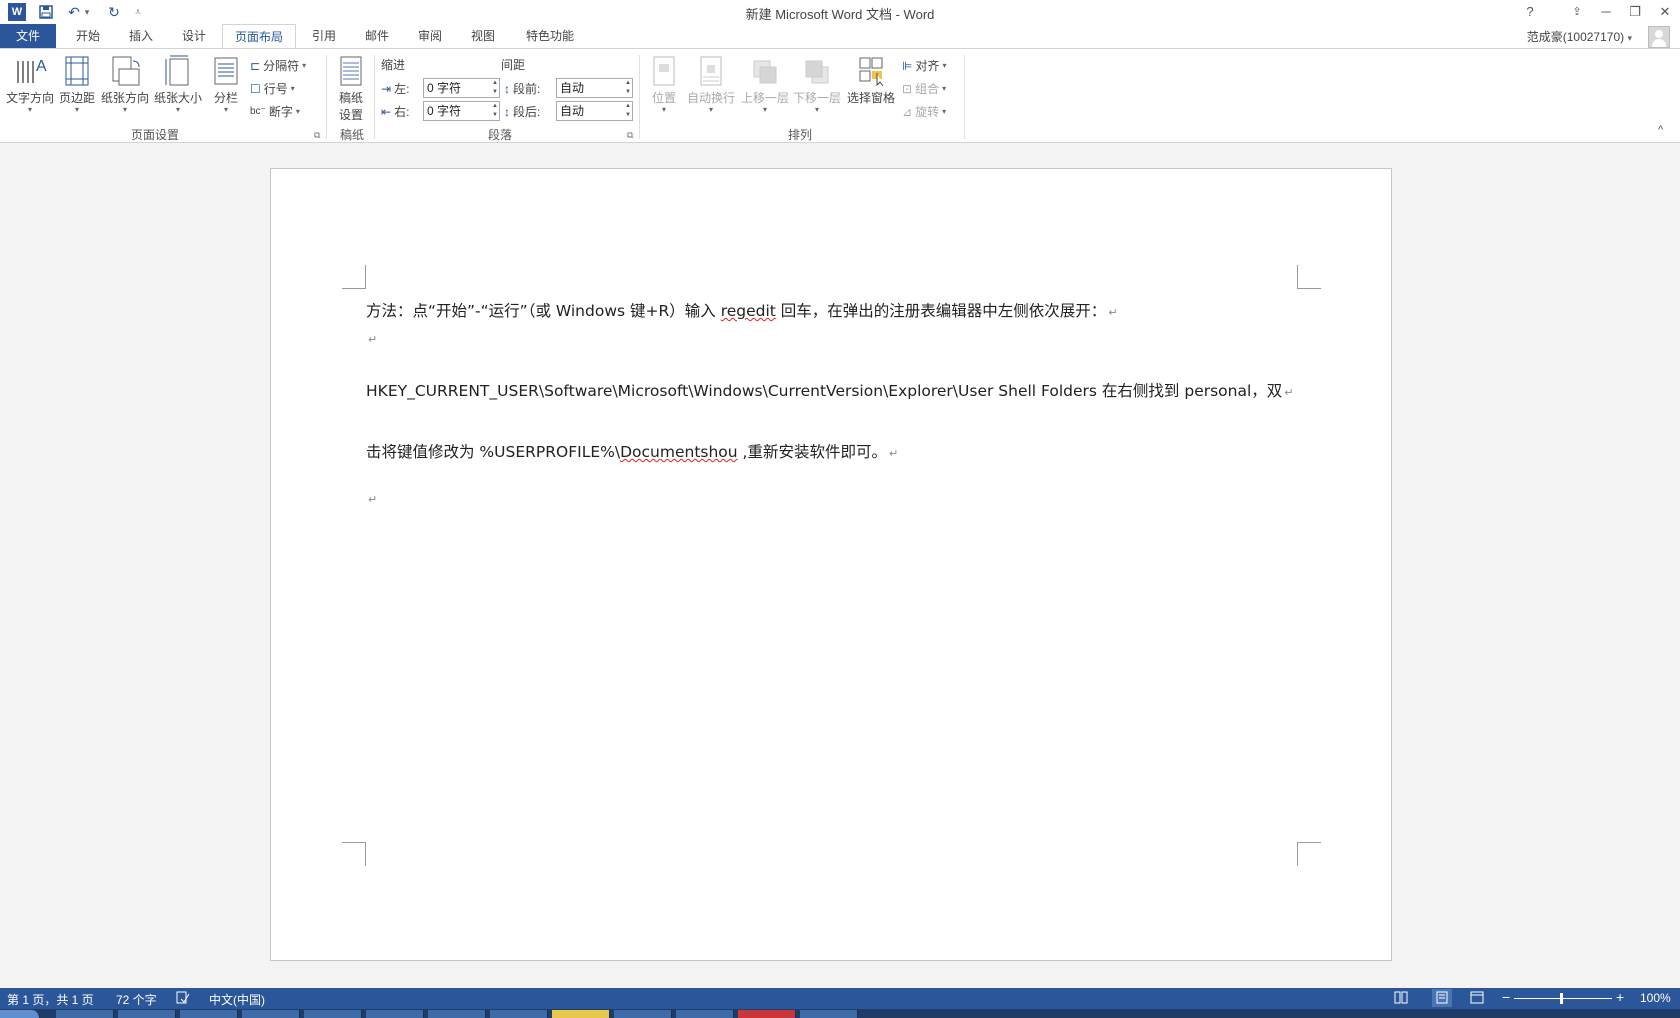  Describe the element at coordinates (50, 999) in the screenshot. I see `page-count: 第 1 页，共 1 页` at that location.